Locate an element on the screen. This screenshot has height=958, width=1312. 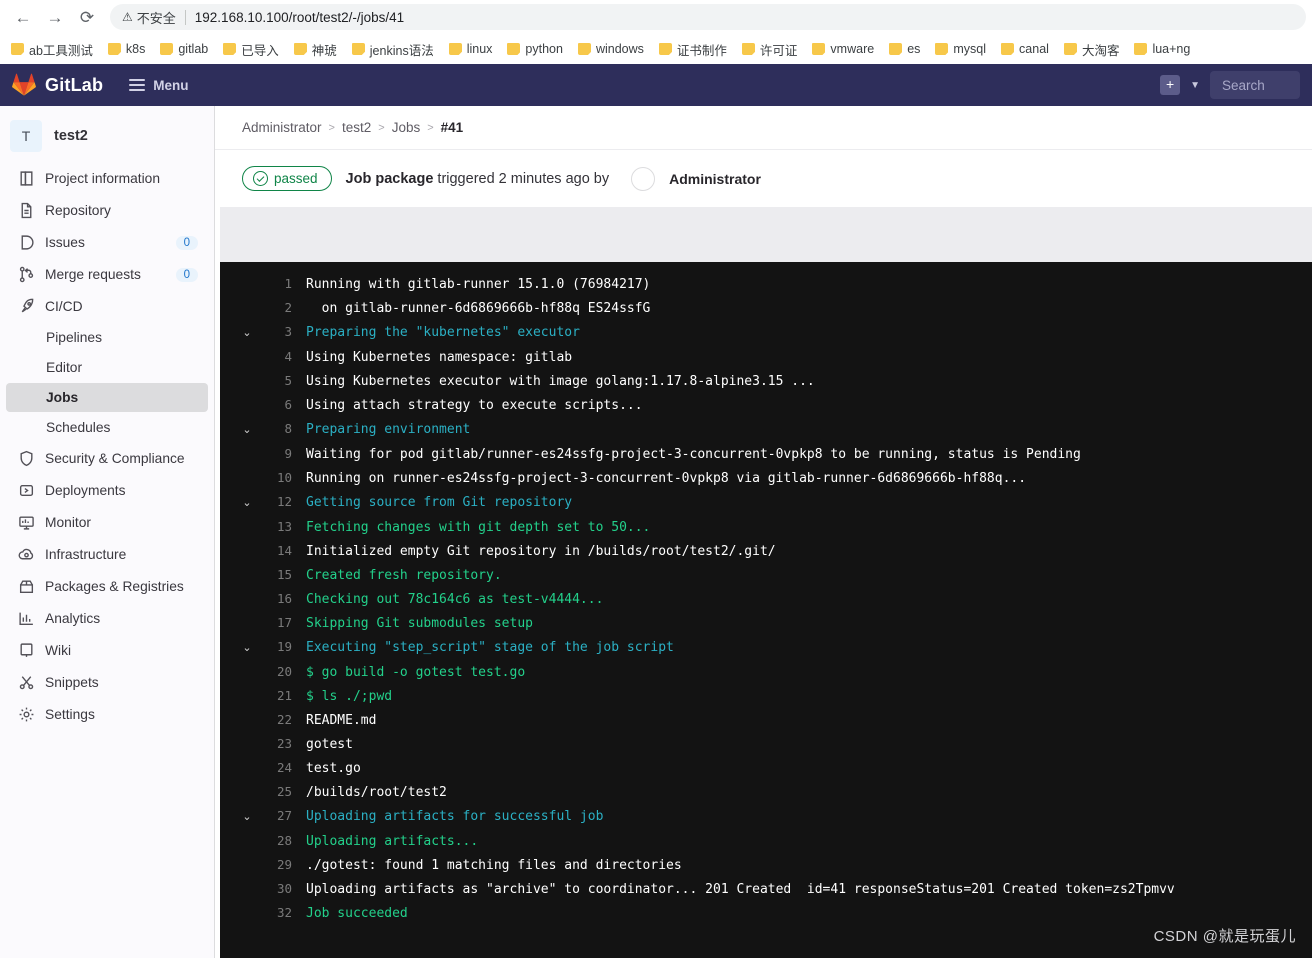
search-input: Search is located at coordinates (1255, 85).